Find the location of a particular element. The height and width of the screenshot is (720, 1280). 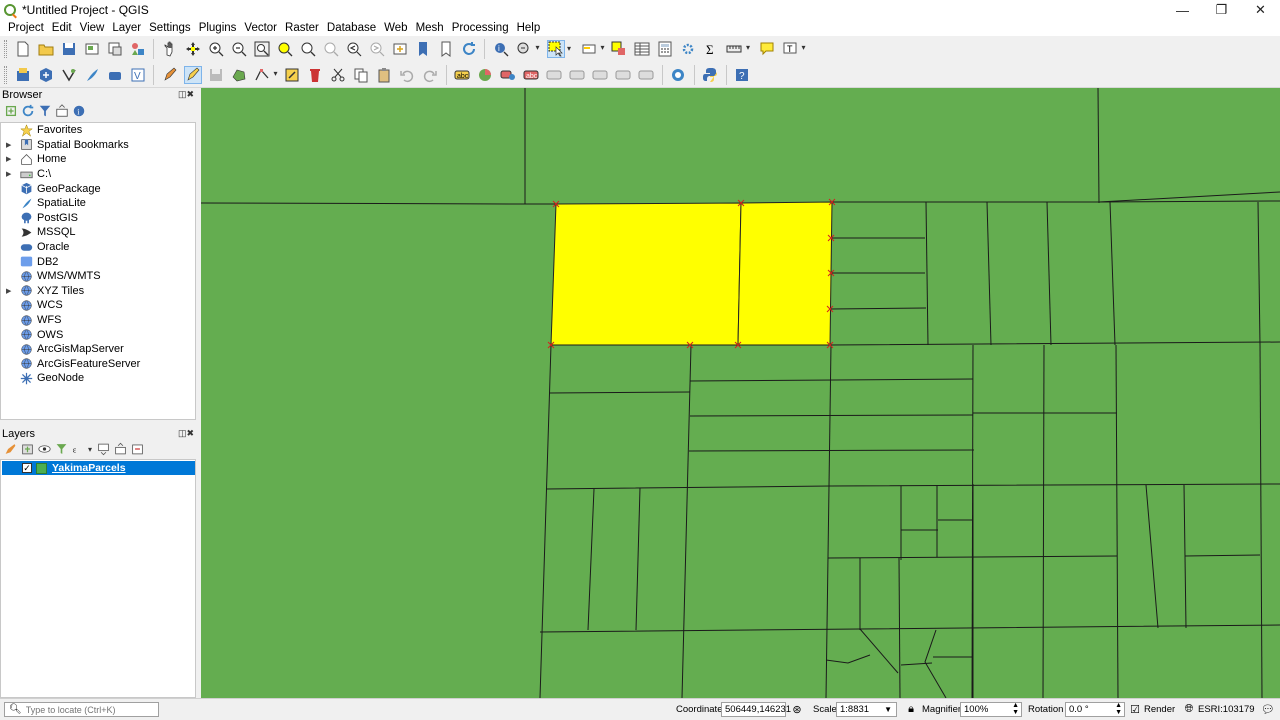

menu-plugins: Plugins is located at coordinates (218, 28).